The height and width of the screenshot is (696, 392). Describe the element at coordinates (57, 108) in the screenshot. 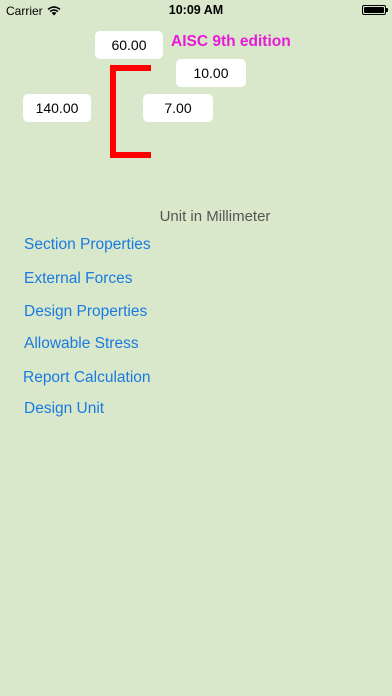

I see `depth-field: 140.00` at that location.